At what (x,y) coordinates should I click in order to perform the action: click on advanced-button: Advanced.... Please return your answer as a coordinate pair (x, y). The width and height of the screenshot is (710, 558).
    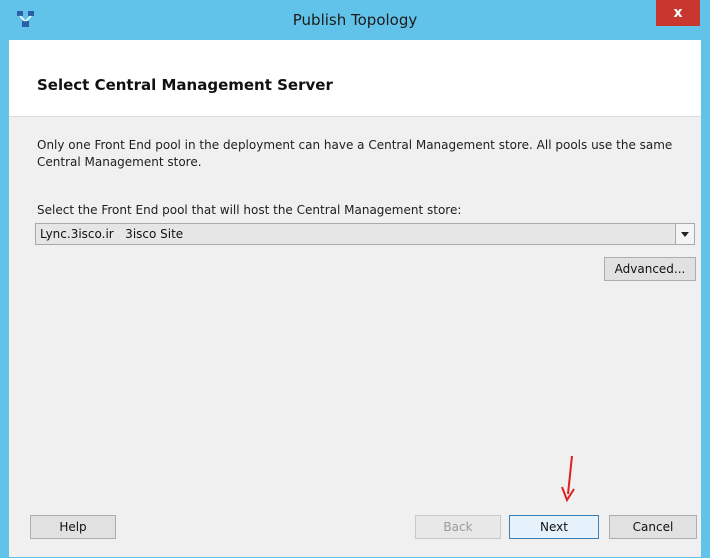
    Looking at the image, I should click on (650, 269).